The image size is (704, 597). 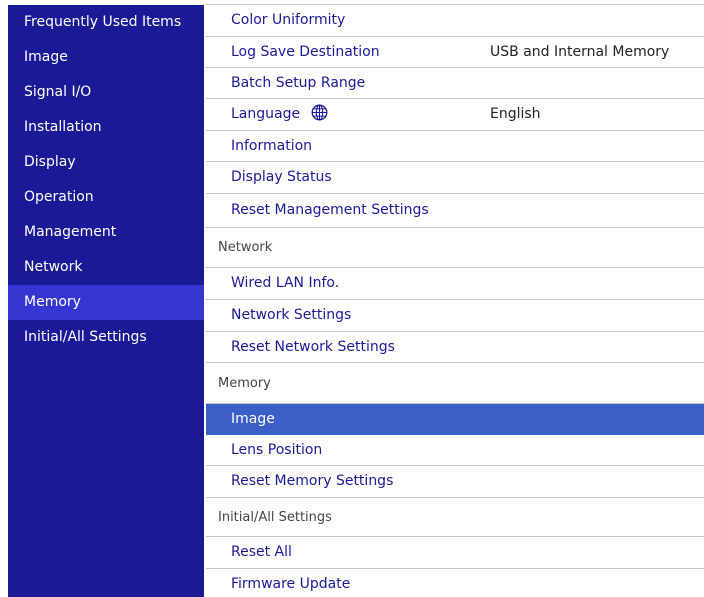 I want to click on section-header-memory: Memory, so click(x=455, y=383).